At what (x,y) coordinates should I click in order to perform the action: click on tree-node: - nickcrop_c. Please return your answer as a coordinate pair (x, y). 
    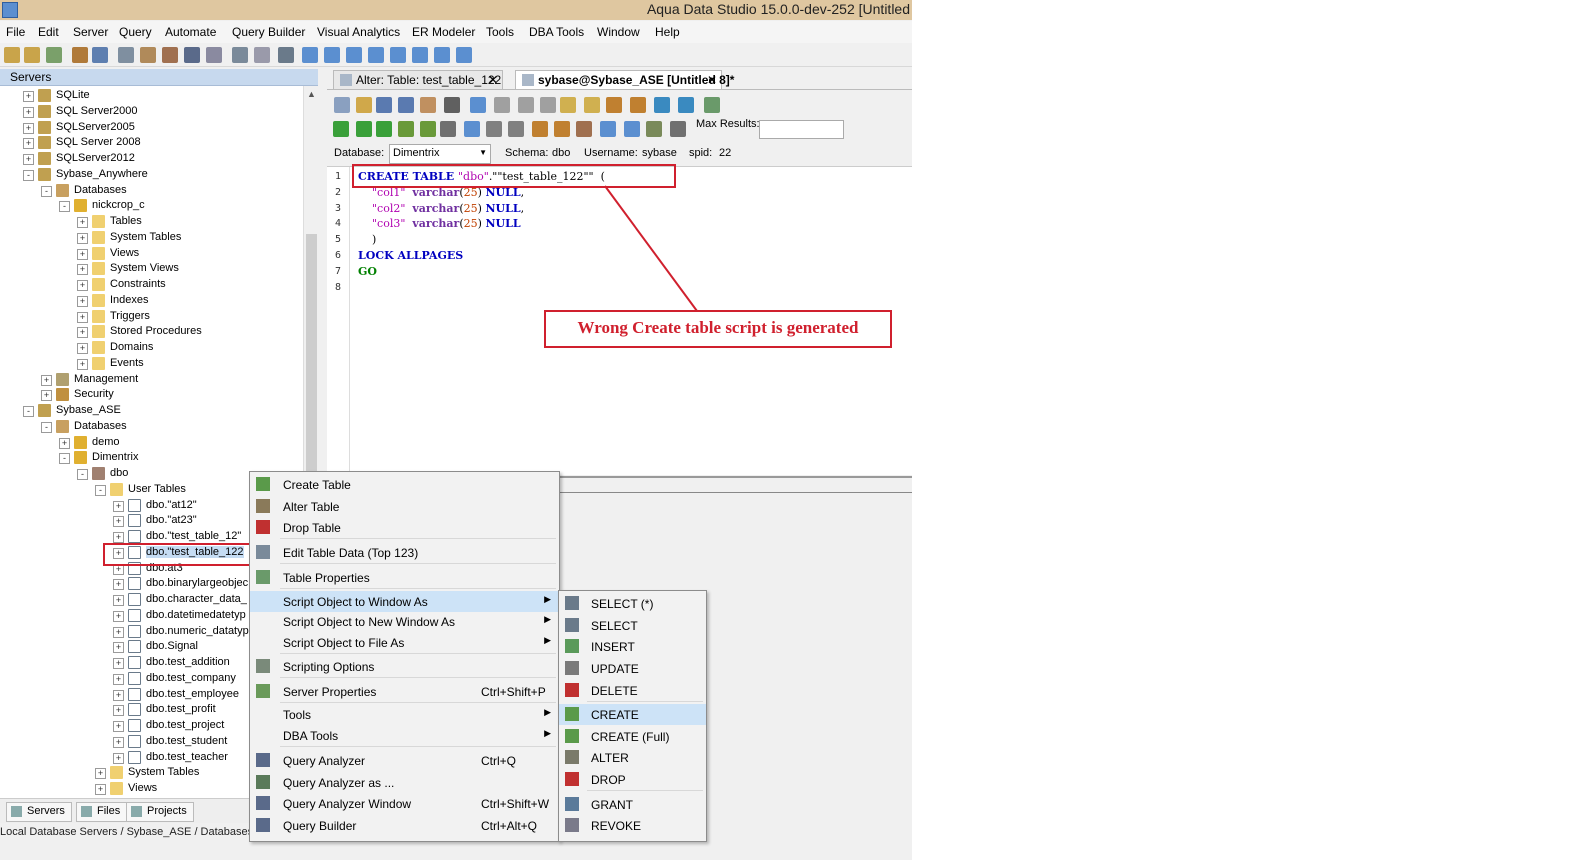
    Looking at the image, I should click on (151, 206).